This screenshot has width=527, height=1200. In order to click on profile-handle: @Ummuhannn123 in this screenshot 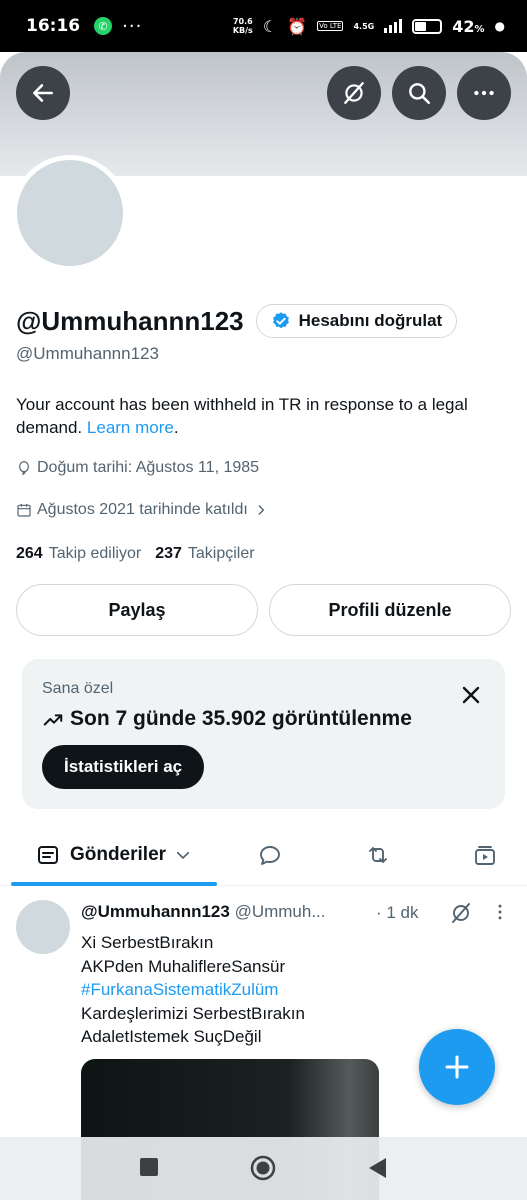, I will do `click(87, 353)`.